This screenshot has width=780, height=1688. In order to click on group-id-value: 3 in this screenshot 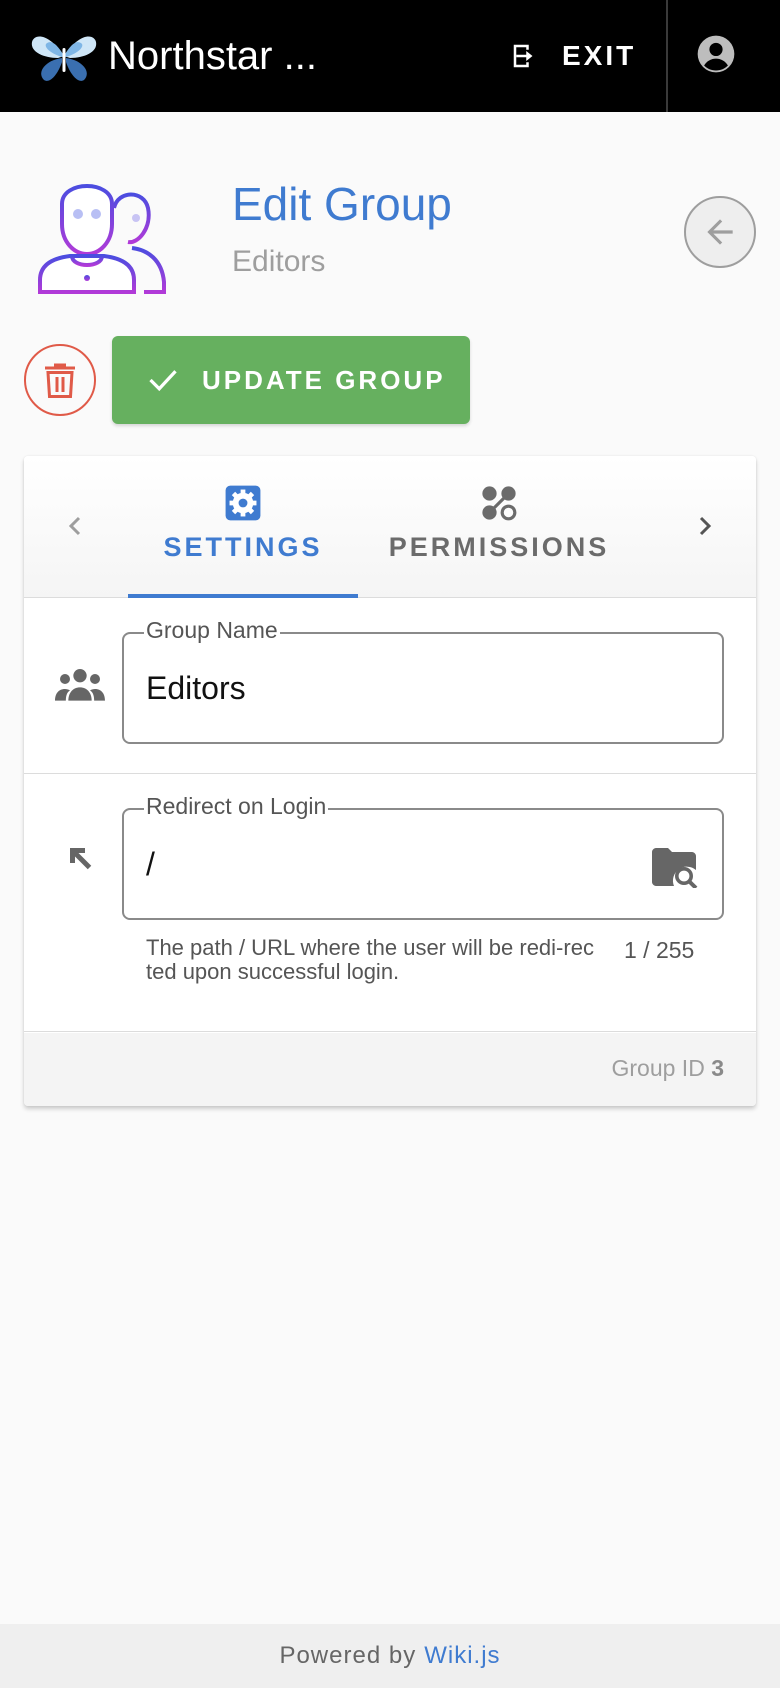, I will do `click(717, 1068)`.